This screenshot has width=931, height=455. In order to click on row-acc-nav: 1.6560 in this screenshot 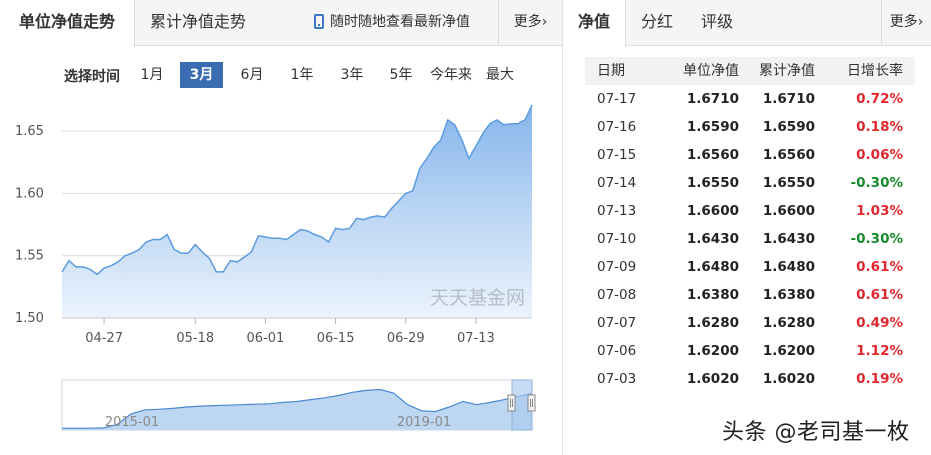, I will do `click(788, 155)`.